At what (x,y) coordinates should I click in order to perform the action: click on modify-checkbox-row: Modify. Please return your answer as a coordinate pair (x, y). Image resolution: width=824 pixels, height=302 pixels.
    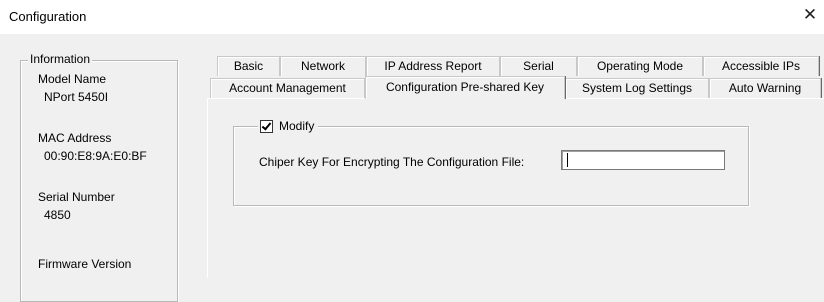
    Looking at the image, I should click on (288, 126).